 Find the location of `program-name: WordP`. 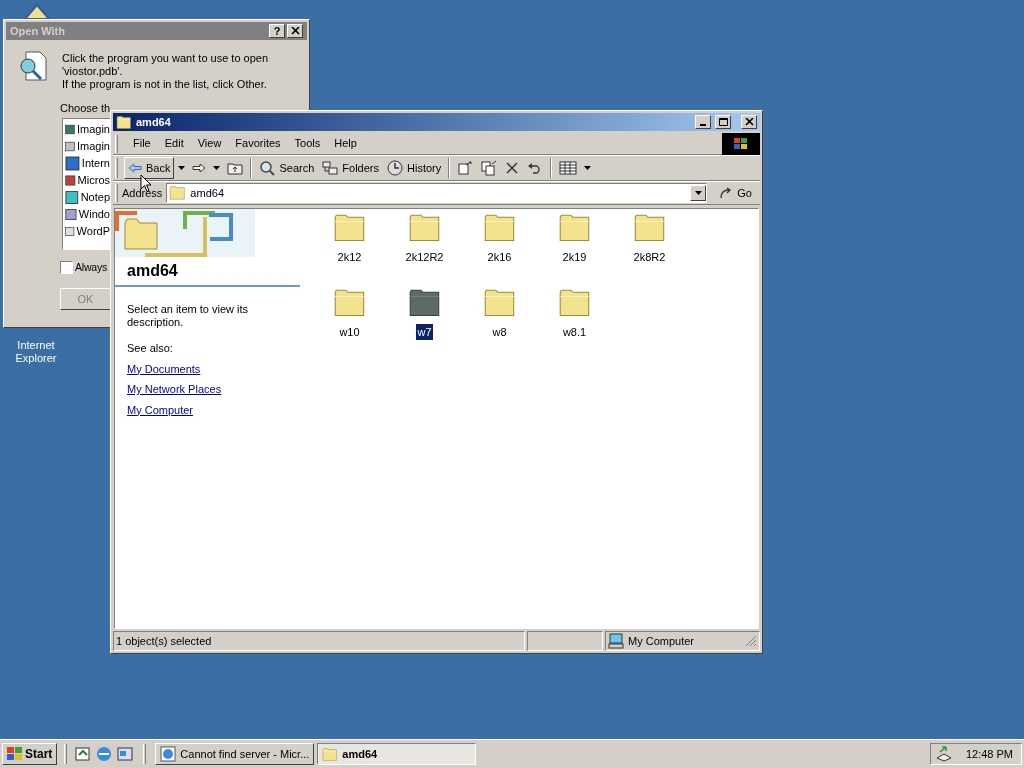

program-name: WordP is located at coordinates (93, 231).